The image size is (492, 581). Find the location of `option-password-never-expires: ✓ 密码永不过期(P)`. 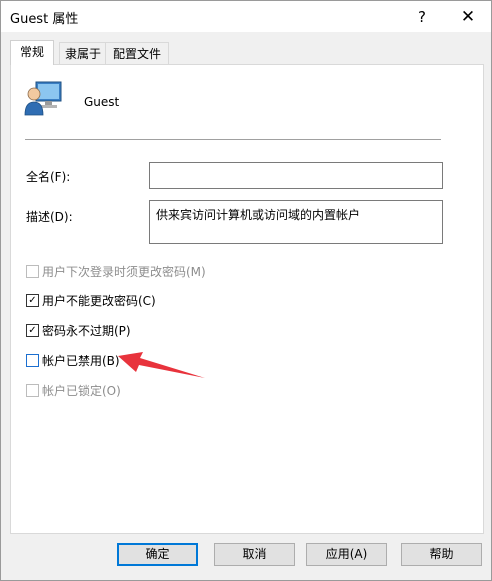

option-password-never-expires: ✓ 密码永不过期(P) is located at coordinates (78, 330).